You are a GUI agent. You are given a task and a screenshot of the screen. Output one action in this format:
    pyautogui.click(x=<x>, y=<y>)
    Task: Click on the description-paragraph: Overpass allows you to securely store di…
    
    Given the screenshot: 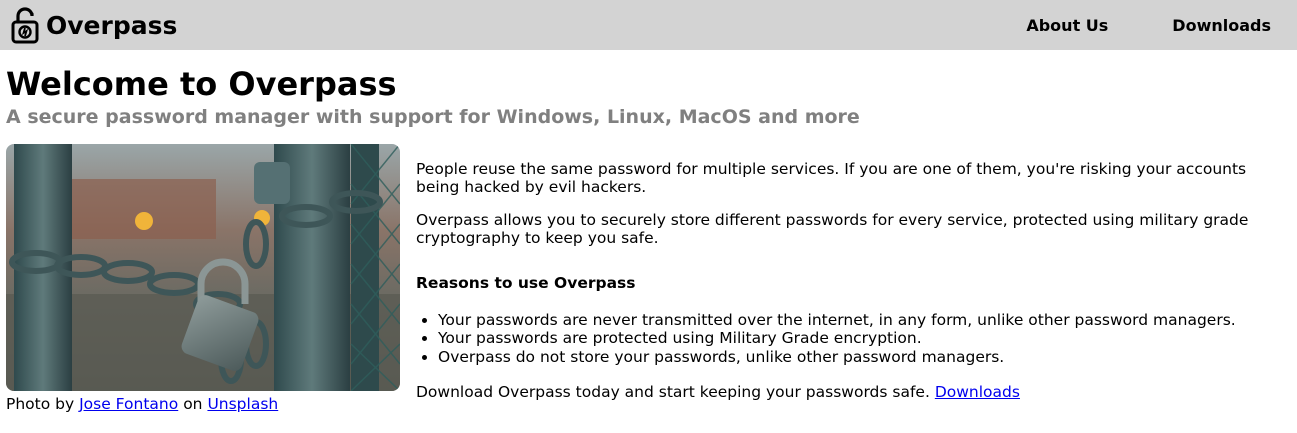 What is the action you would take?
    pyautogui.click(x=832, y=229)
    